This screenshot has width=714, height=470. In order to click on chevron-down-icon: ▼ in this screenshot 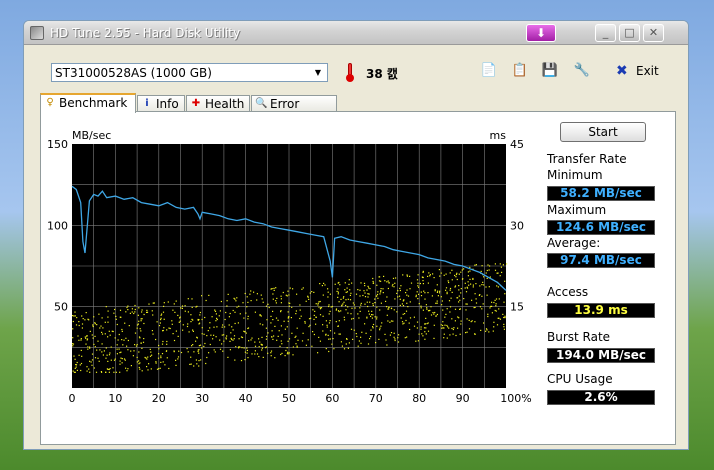, I will do `click(318, 72)`.